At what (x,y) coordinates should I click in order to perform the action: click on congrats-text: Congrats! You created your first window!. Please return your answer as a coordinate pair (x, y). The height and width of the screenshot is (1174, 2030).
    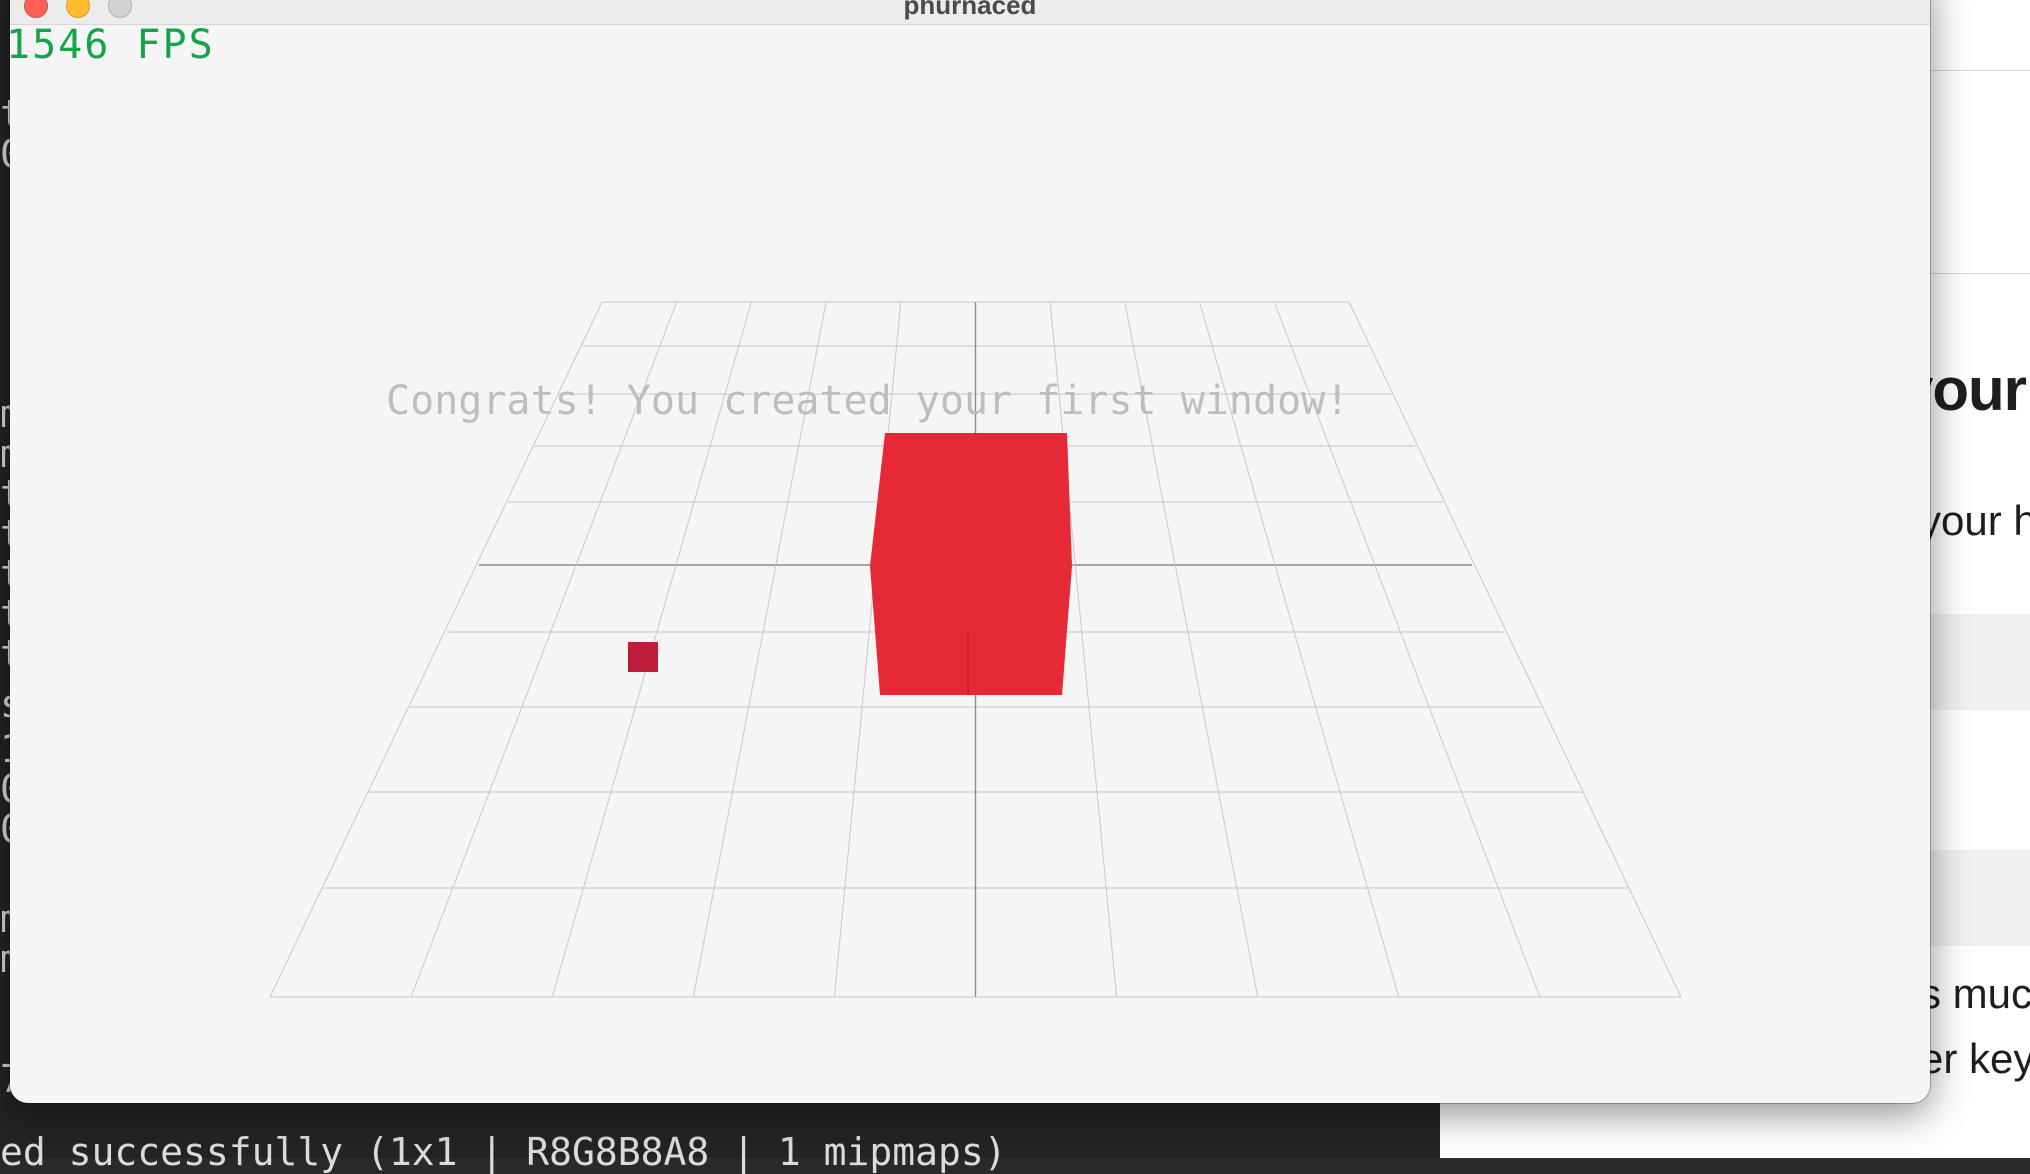
    Looking at the image, I should click on (868, 401).